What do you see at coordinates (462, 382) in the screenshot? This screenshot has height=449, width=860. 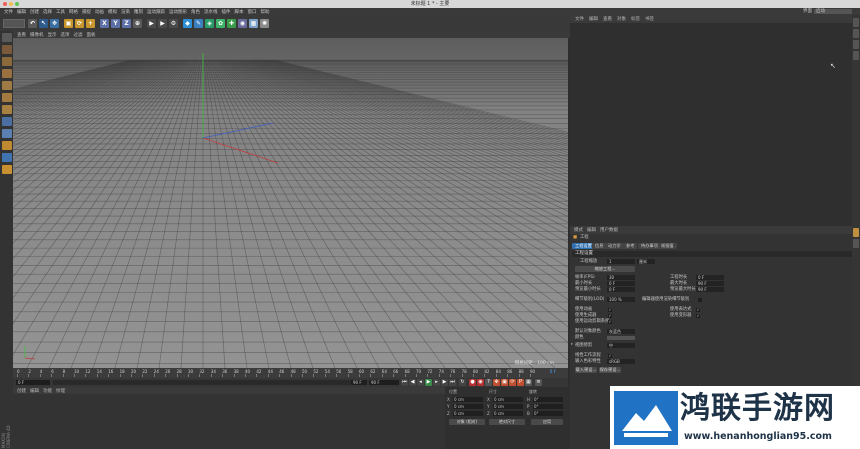 I see `loop-icon: ↻` at bounding box center [462, 382].